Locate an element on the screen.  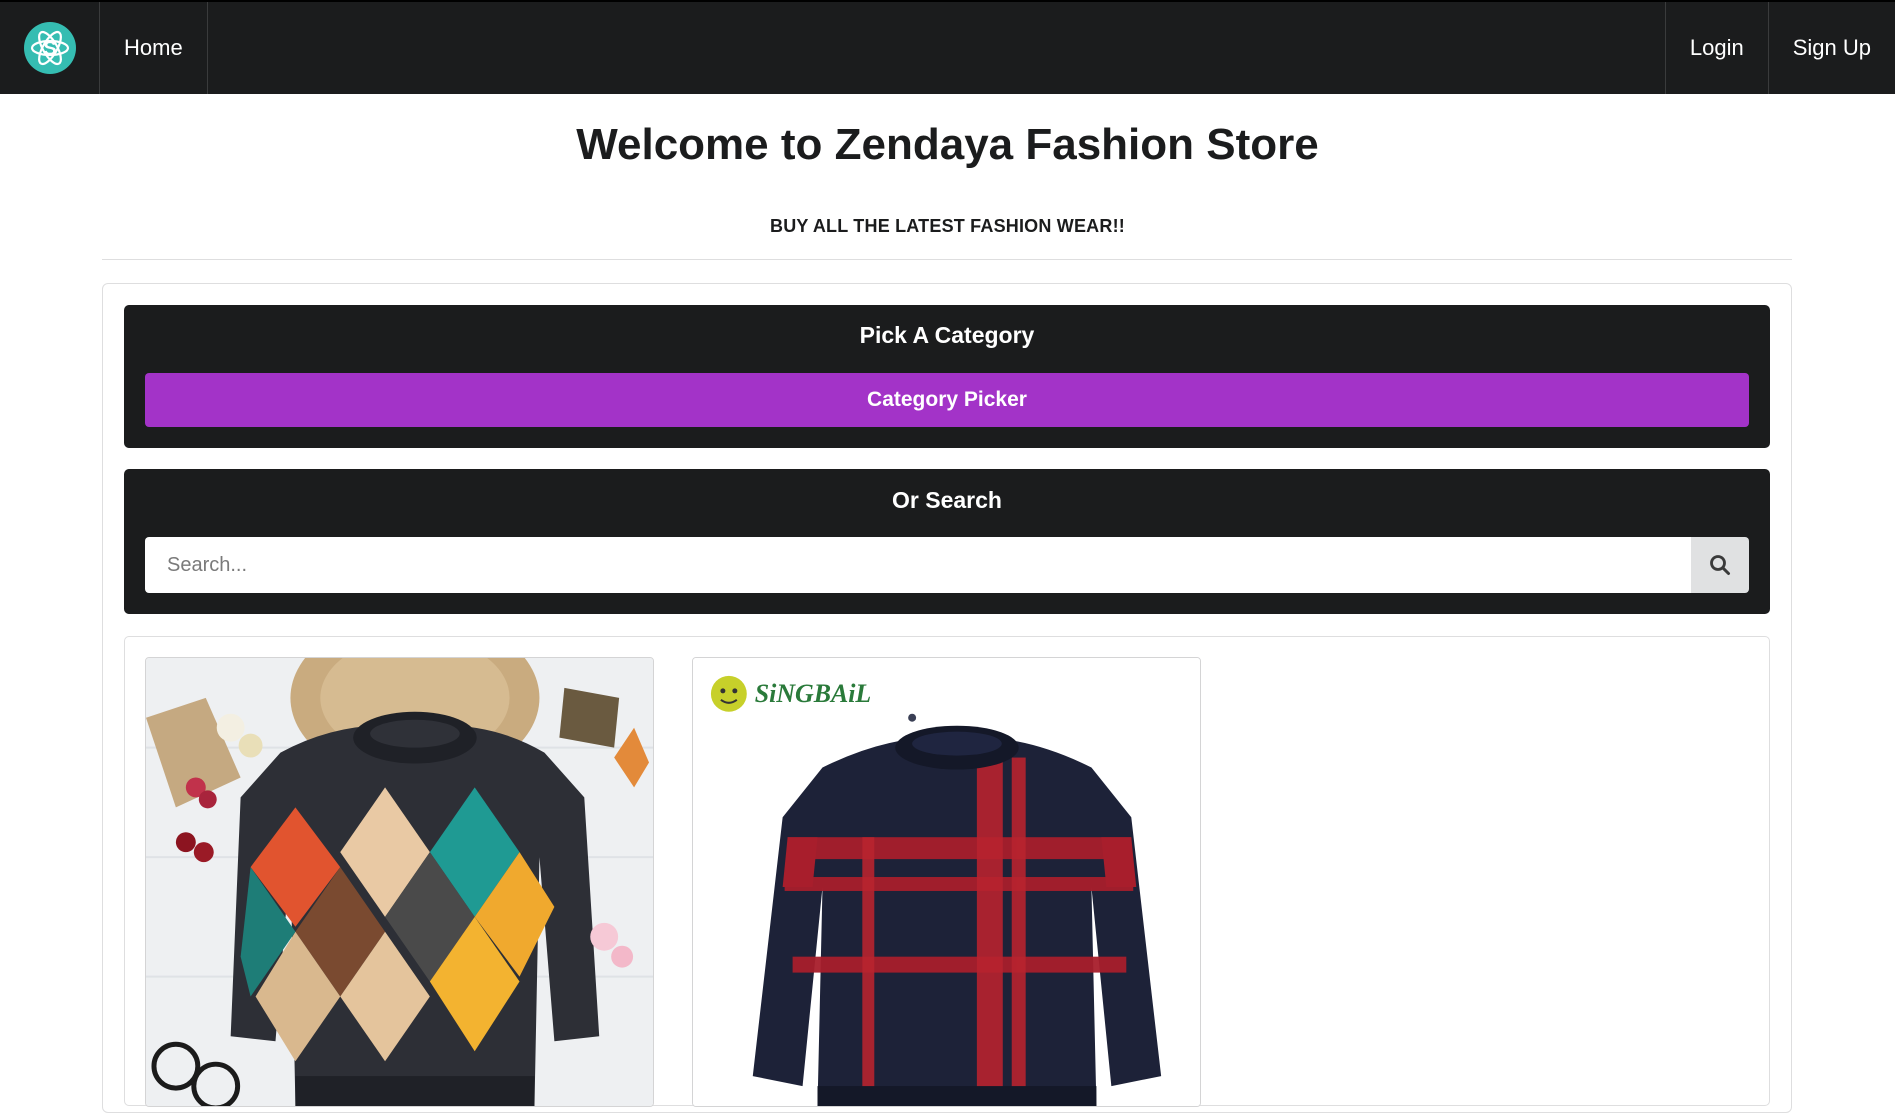
search-button is located at coordinates (1720, 565).